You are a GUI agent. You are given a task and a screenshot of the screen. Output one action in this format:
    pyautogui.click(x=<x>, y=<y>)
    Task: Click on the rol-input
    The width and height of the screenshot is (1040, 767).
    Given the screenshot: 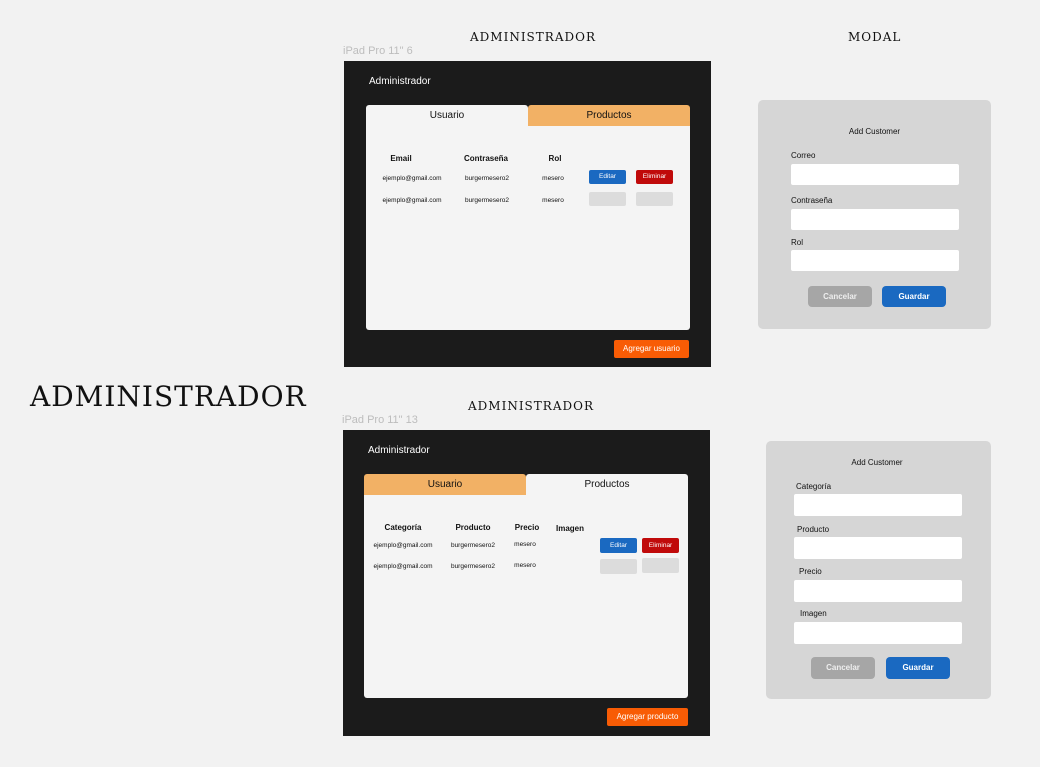 What is the action you would take?
    pyautogui.click(x=875, y=260)
    